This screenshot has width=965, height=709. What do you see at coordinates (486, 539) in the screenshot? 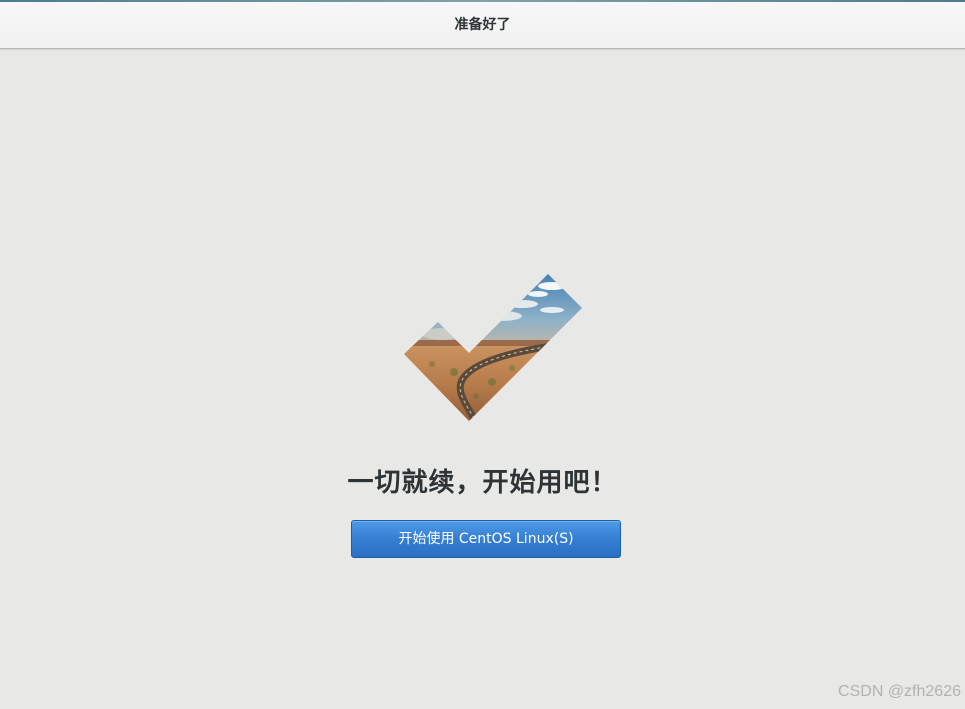
I see `start-using-button: 开始使用 CentOS Linux(S)` at bounding box center [486, 539].